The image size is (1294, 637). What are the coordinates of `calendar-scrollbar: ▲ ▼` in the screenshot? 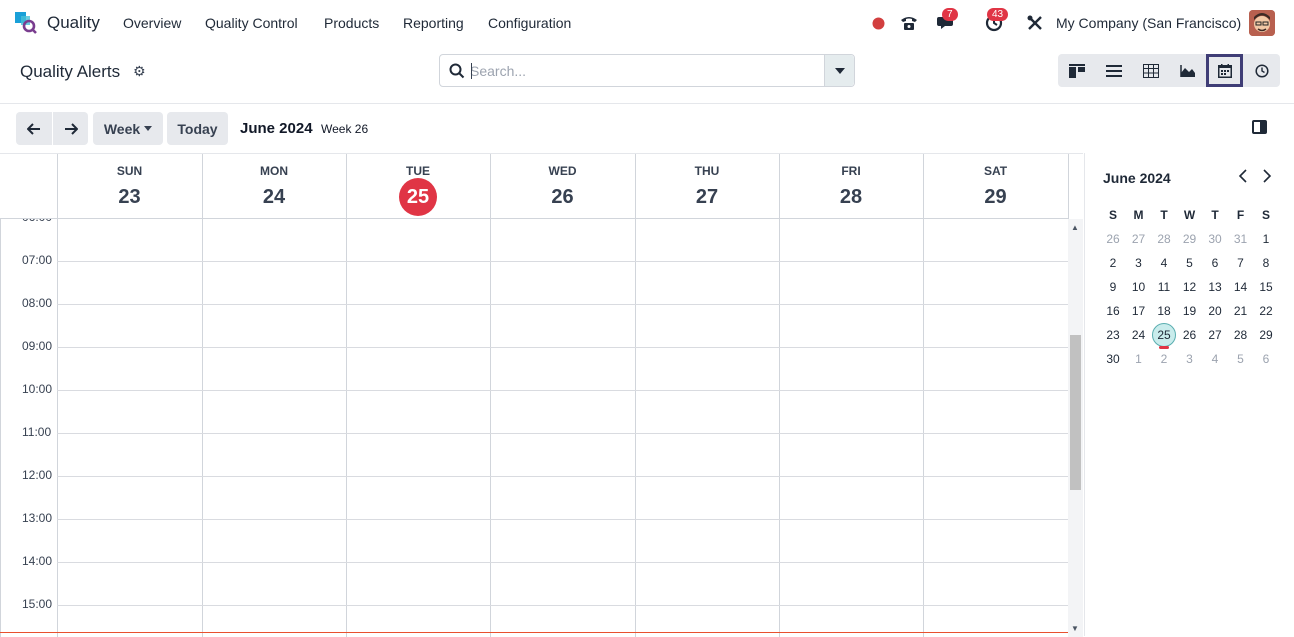 It's located at (1075, 428).